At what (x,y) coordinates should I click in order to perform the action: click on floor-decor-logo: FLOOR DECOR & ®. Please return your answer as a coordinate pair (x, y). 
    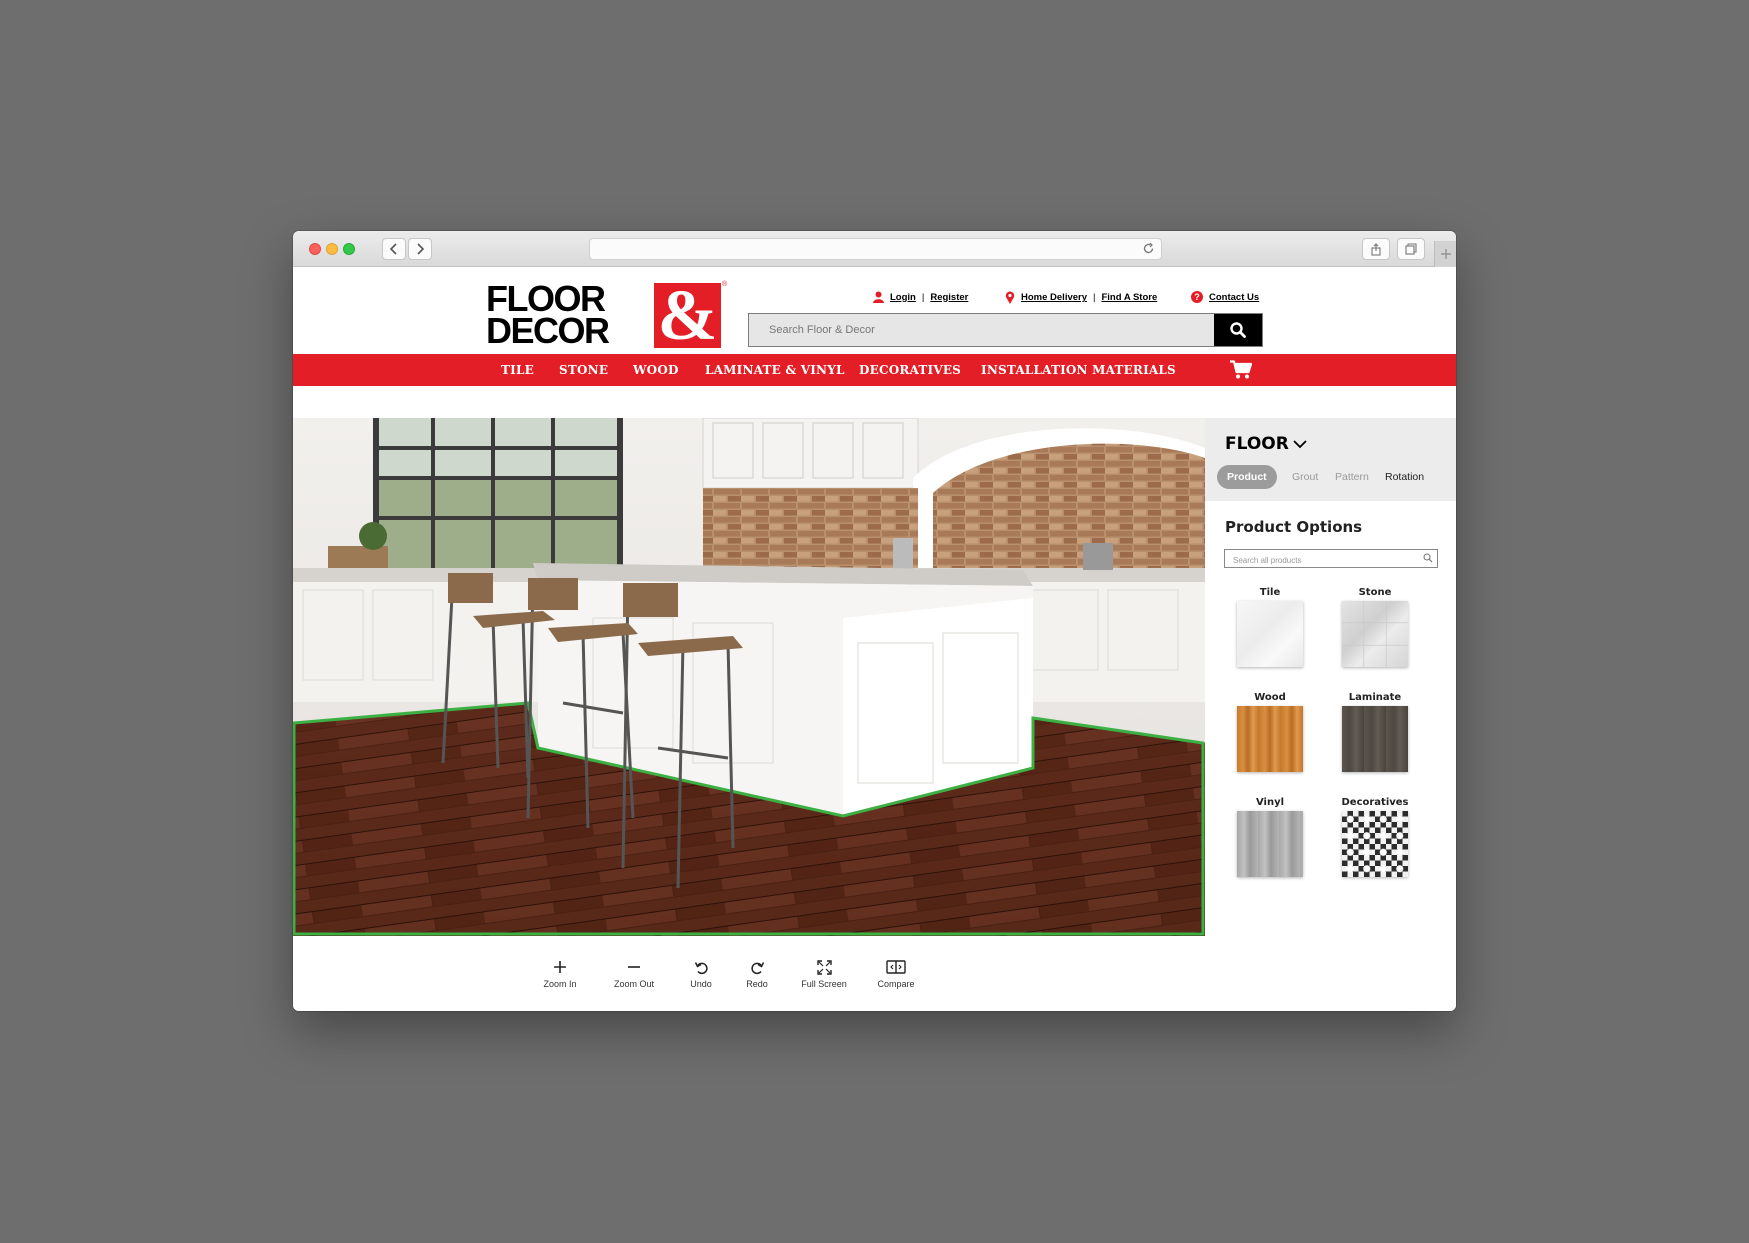
    Looking at the image, I should click on (606, 315).